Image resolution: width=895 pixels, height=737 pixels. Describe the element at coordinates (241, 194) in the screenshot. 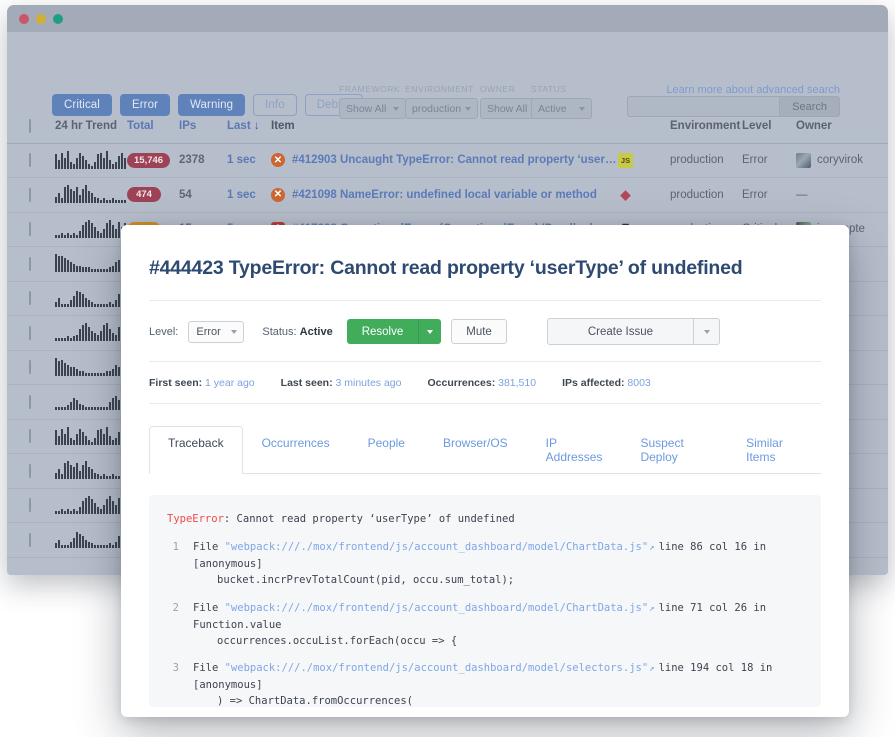

I see `last-seen-cell: 1 sec` at that location.